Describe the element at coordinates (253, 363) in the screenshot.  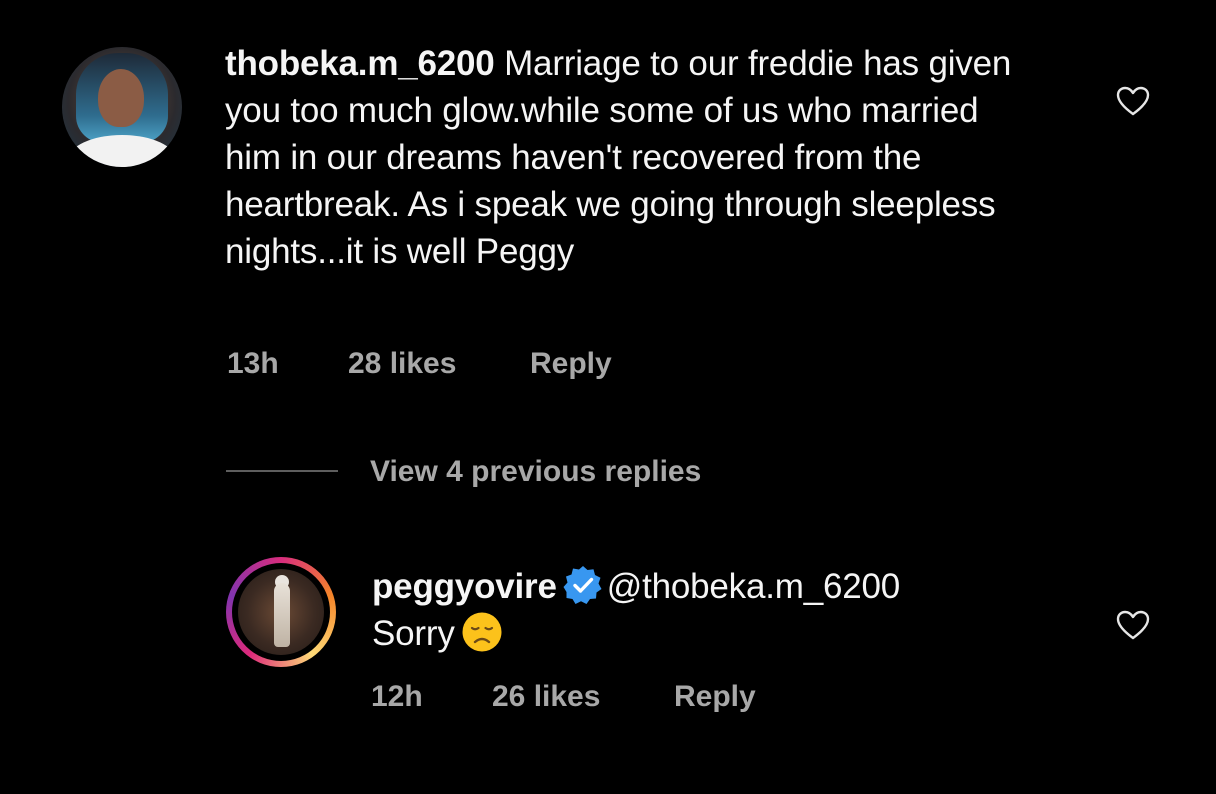
I see `comment-time: 13h` at that location.